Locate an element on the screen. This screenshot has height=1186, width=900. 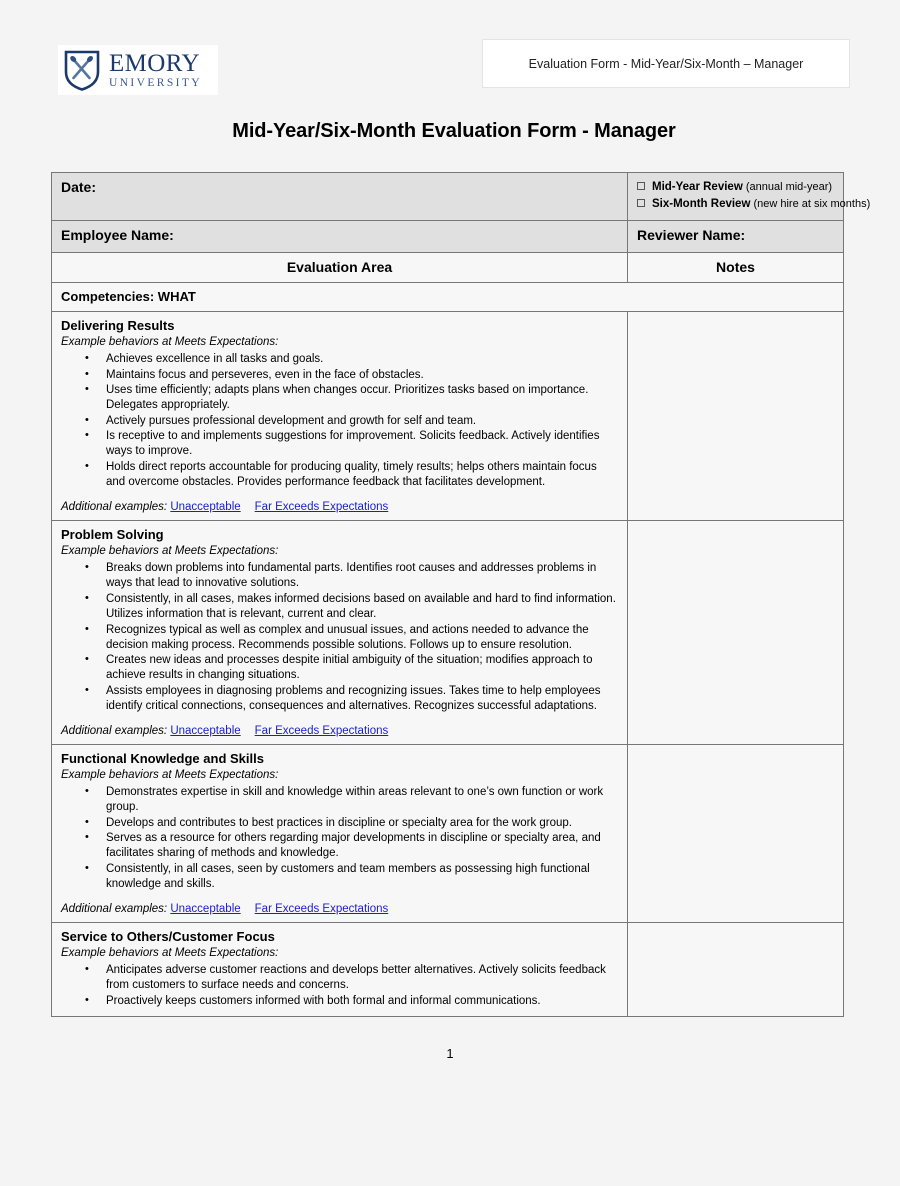
checkbox-icon-mid-year is located at coordinates (641, 186).